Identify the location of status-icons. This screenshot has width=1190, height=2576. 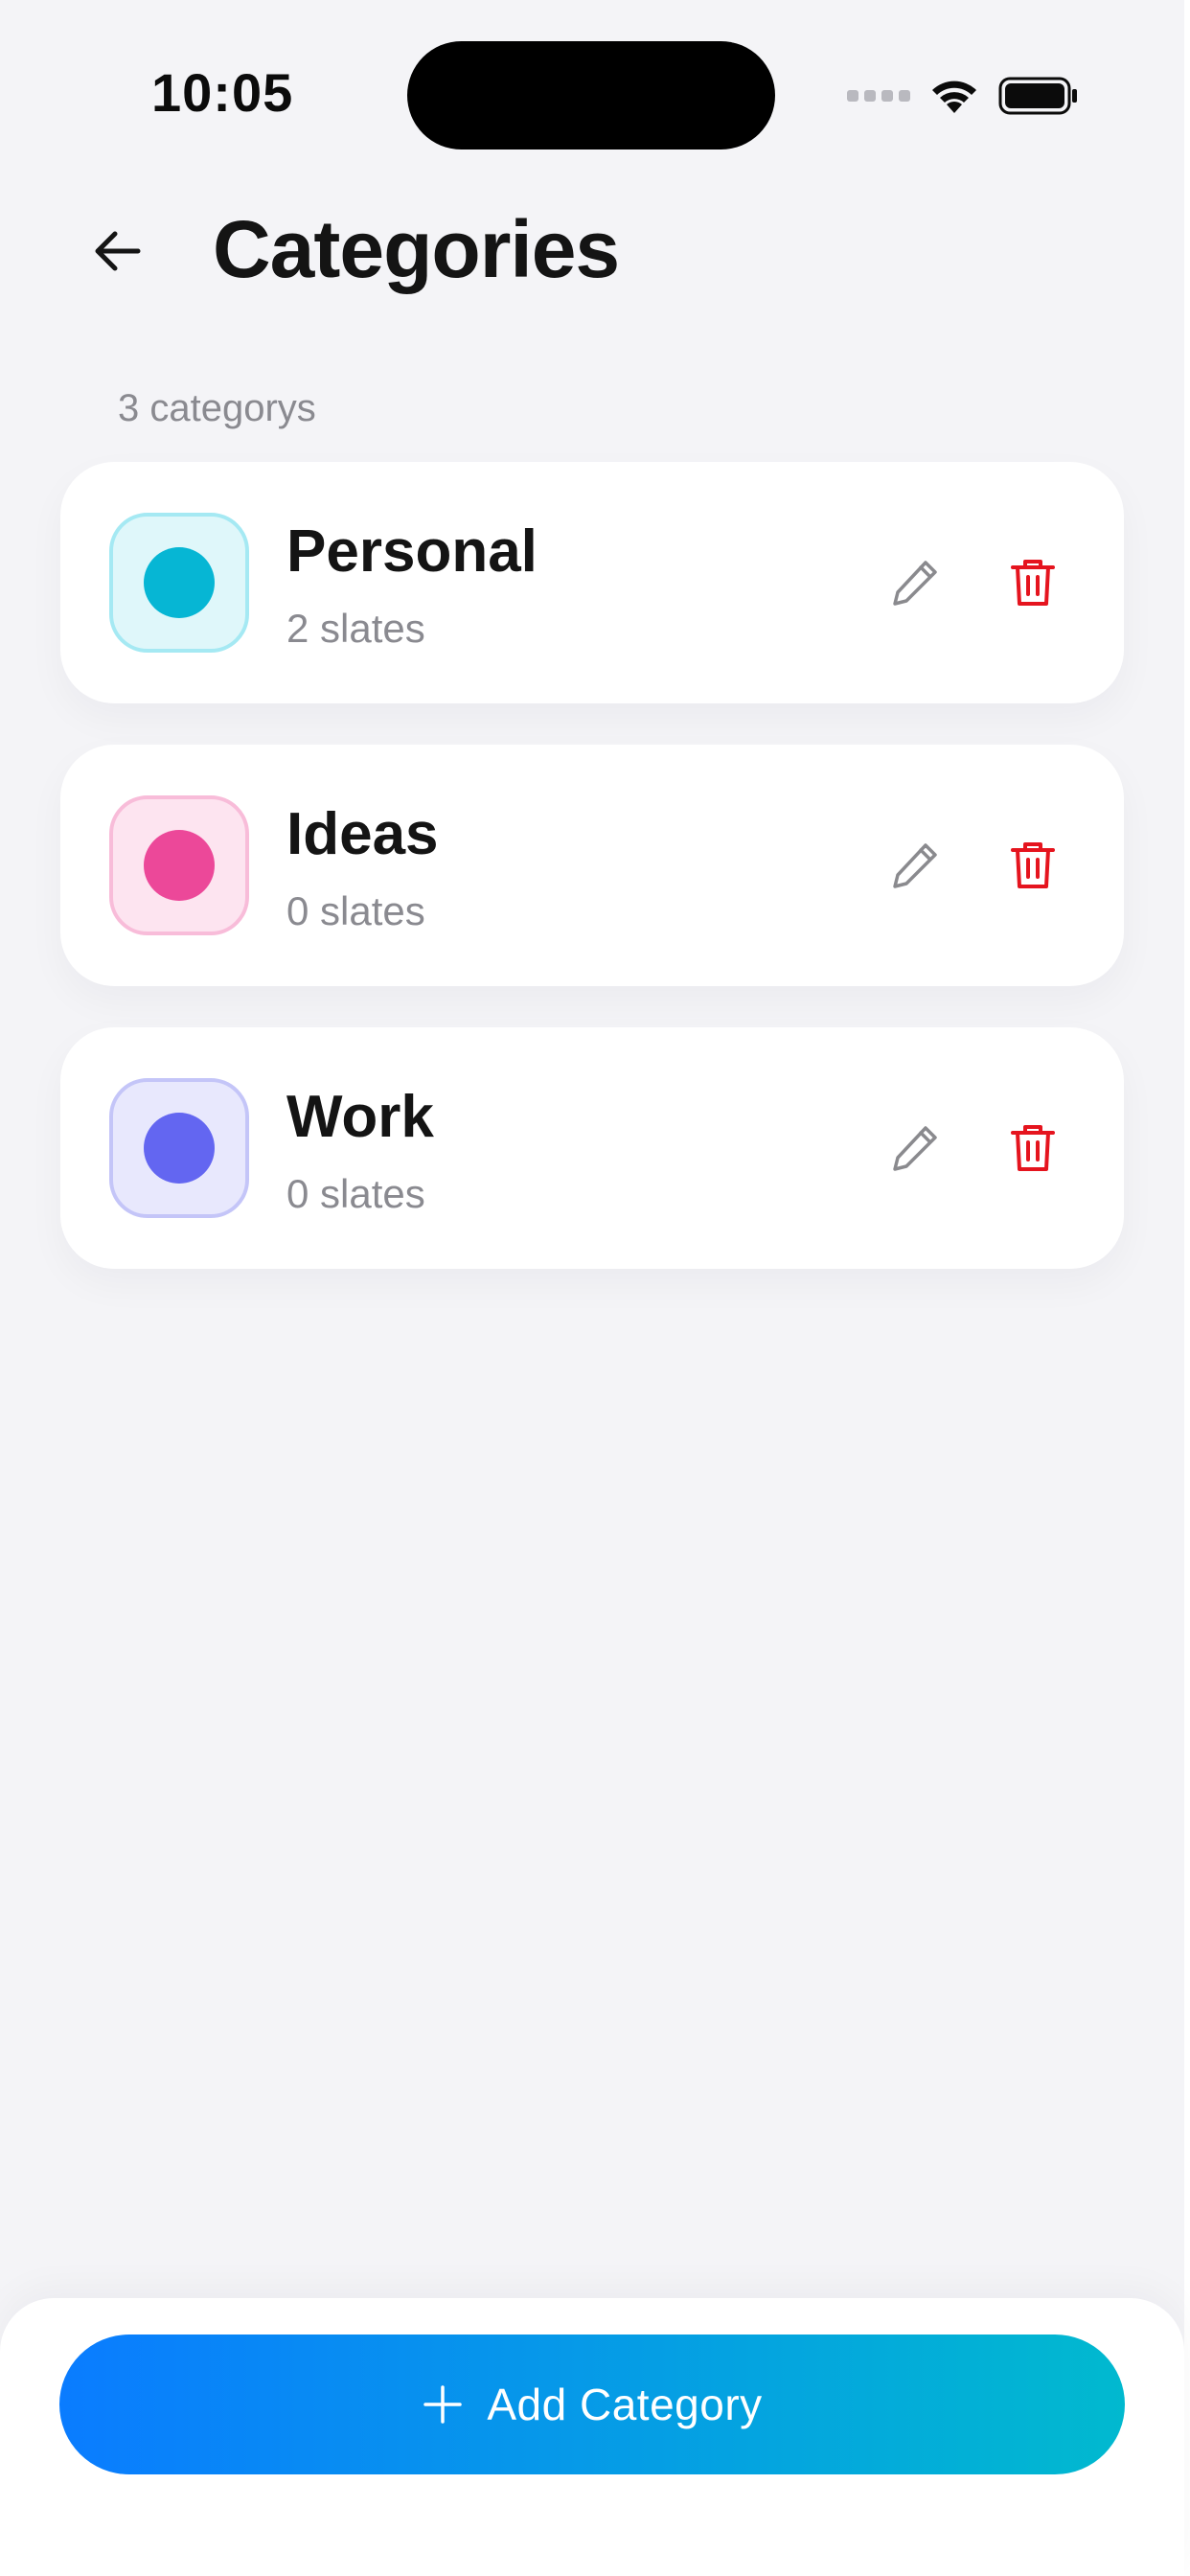
(963, 96).